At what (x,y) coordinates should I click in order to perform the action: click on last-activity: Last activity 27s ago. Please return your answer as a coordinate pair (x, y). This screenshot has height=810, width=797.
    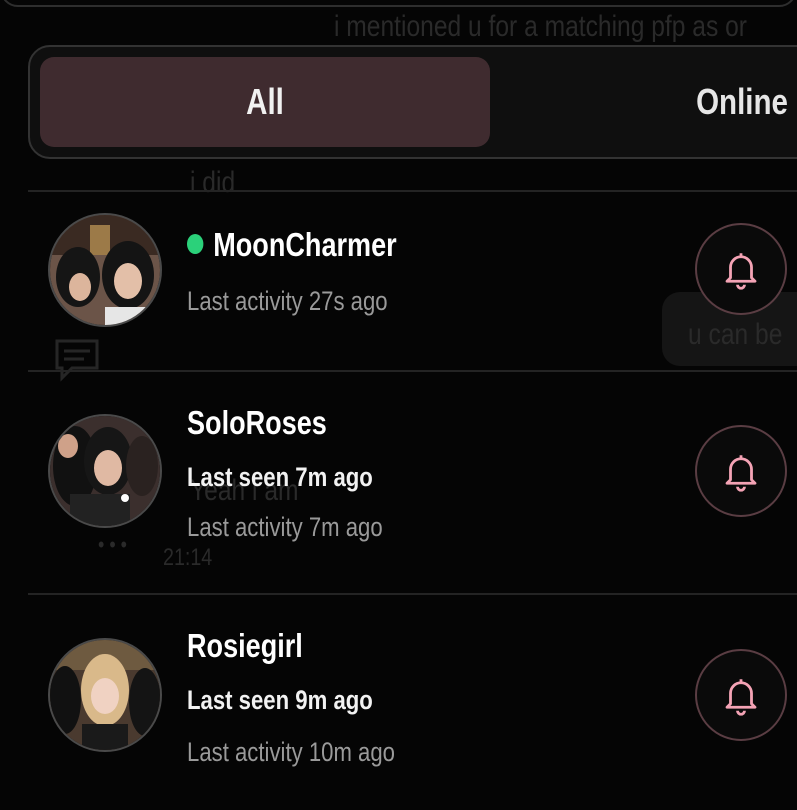
    Looking at the image, I should click on (287, 301).